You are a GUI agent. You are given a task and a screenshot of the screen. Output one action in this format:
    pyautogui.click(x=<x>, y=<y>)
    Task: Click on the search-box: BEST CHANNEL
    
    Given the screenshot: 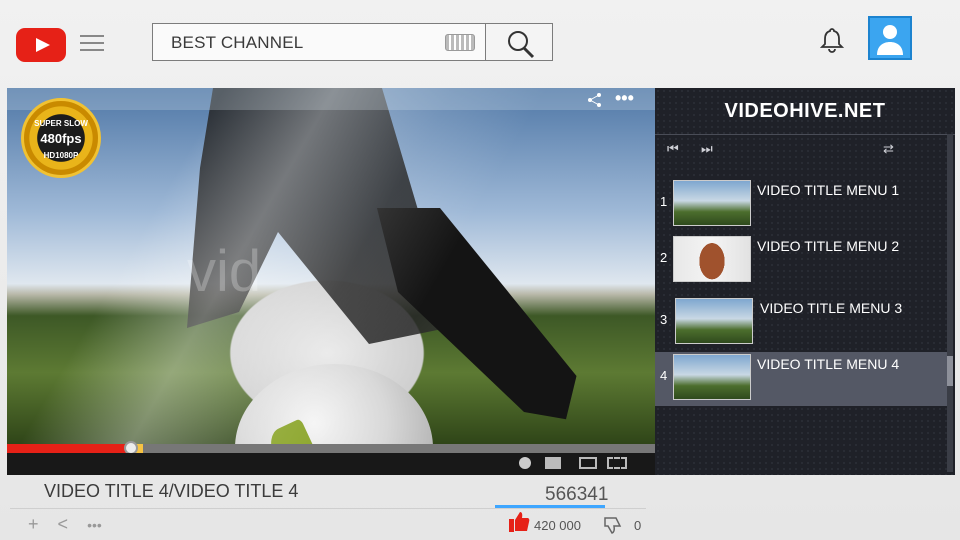 What is the action you would take?
    pyautogui.click(x=319, y=42)
    